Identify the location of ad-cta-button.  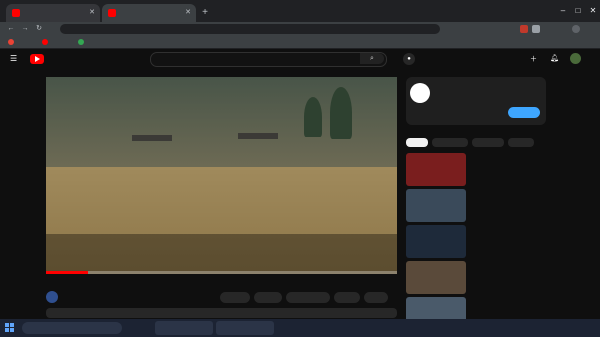
(524, 112).